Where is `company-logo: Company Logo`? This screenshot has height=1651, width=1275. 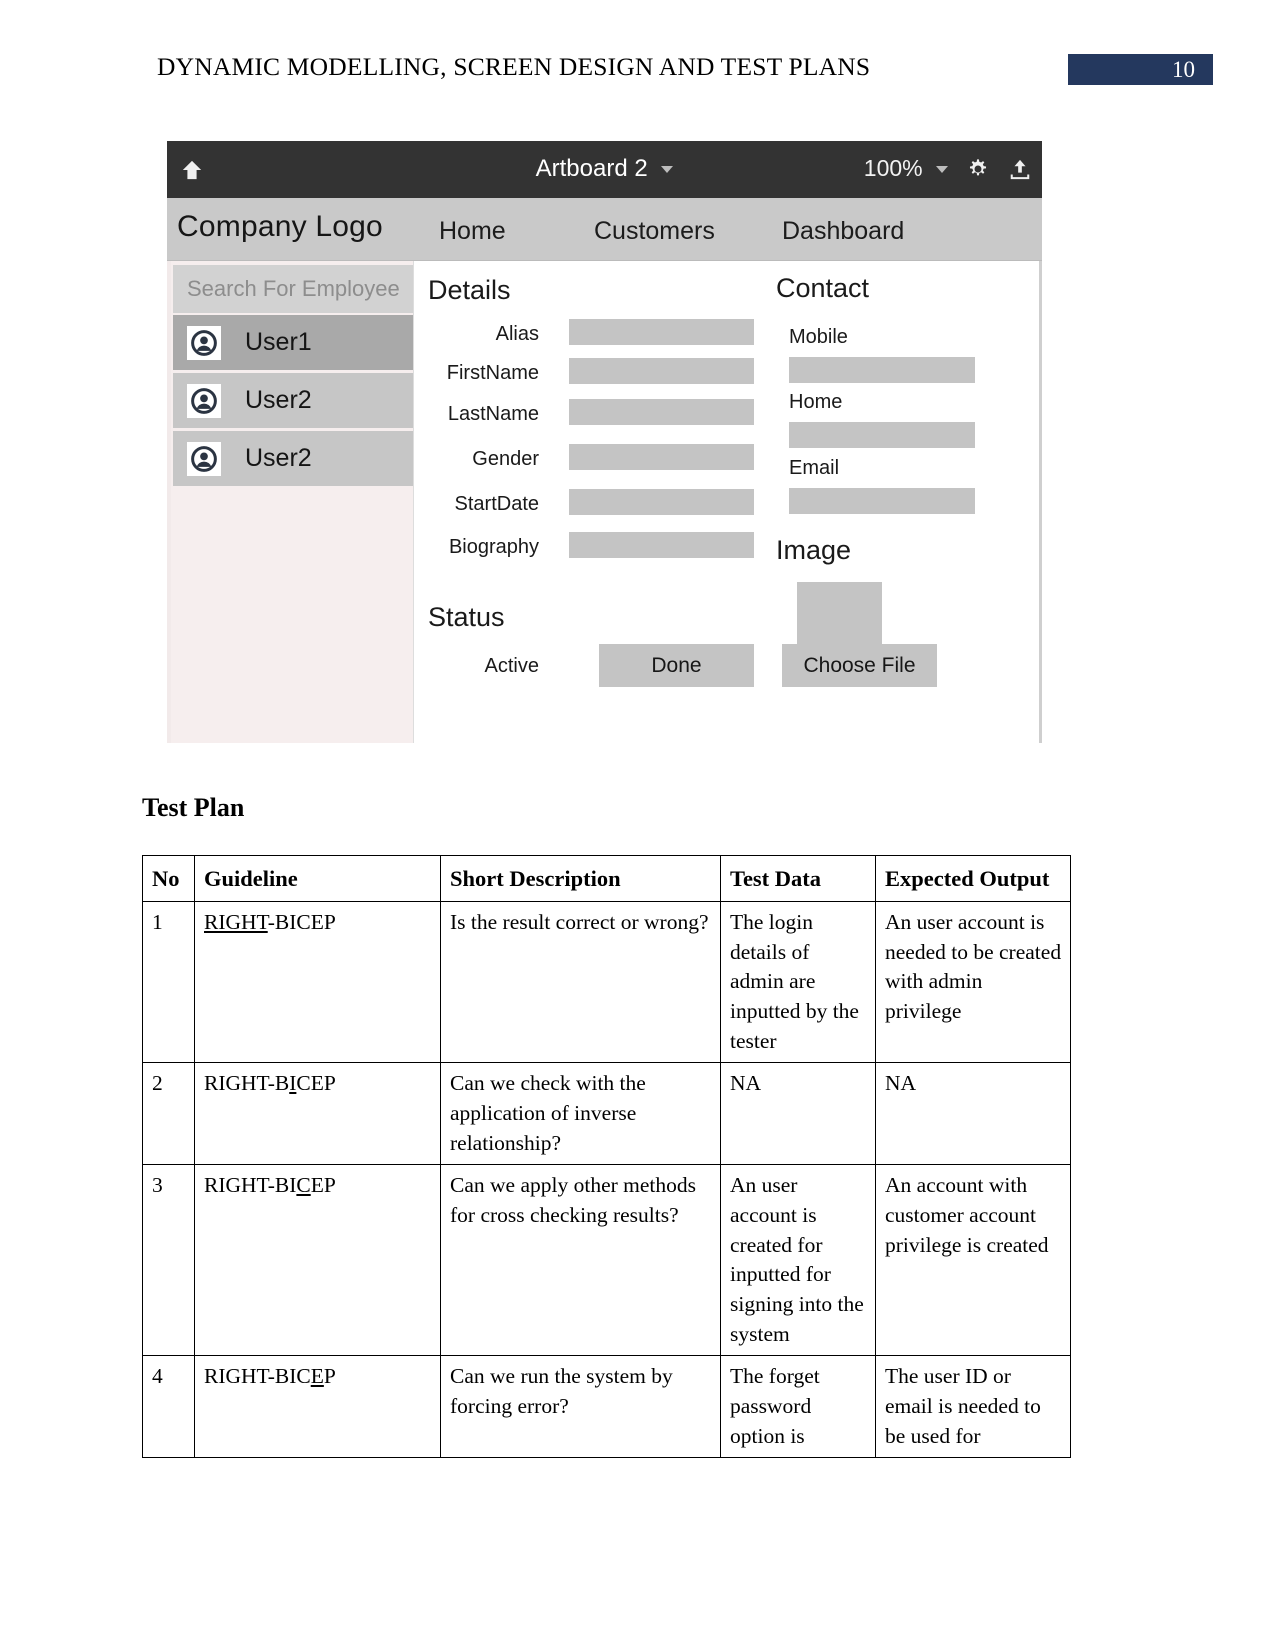
company-logo: Company Logo is located at coordinates (280, 226).